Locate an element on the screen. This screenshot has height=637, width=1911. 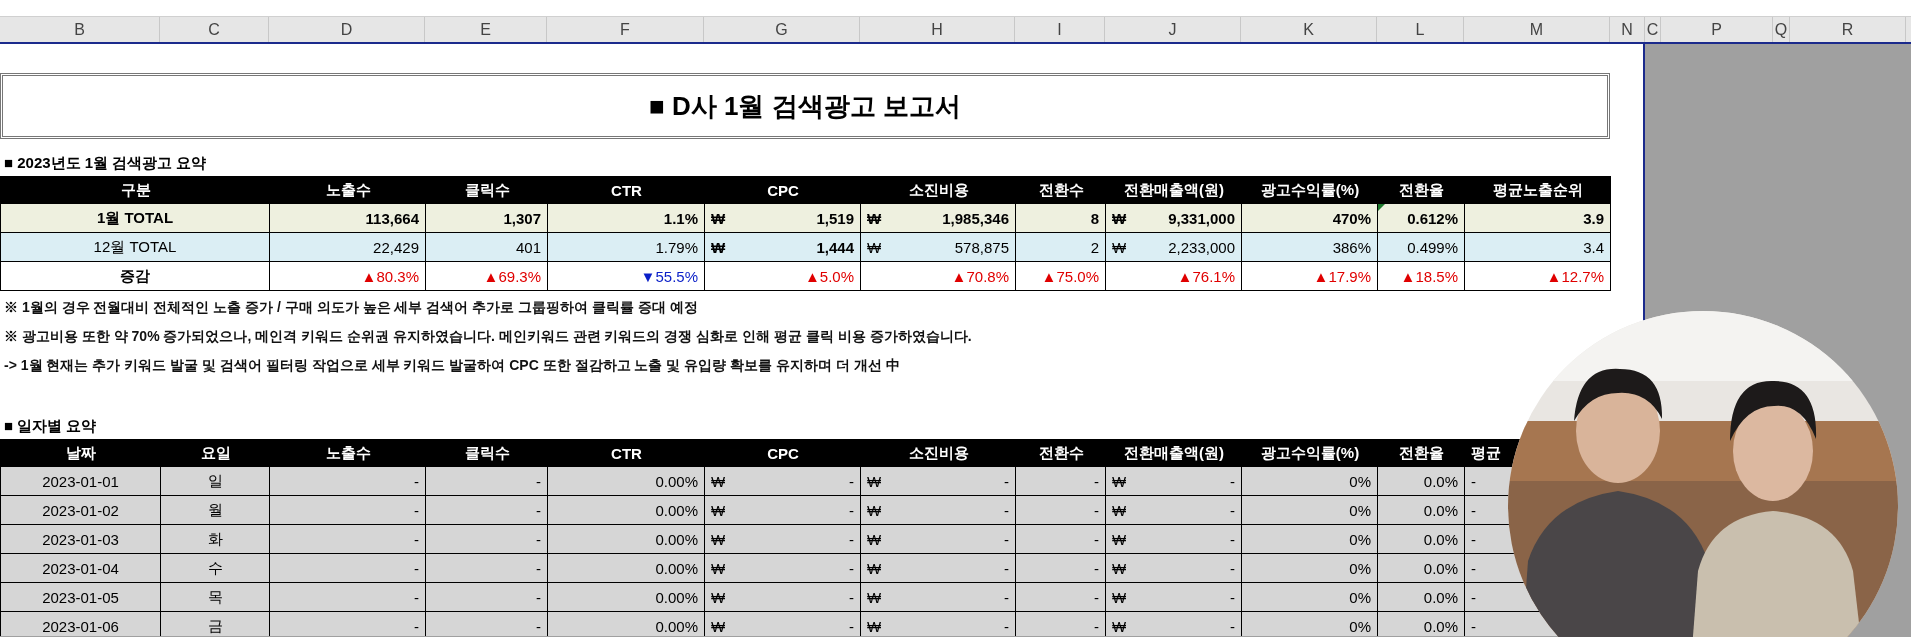
column-header: E is located at coordinates (486, 29).